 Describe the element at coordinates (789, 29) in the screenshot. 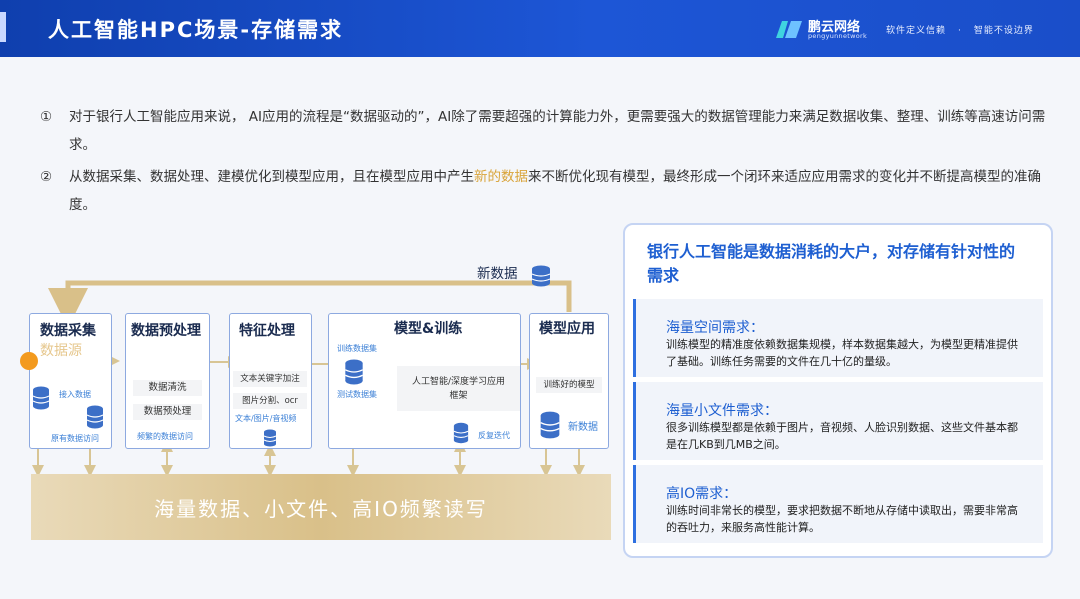

I see `company-logo-icon` at that location.